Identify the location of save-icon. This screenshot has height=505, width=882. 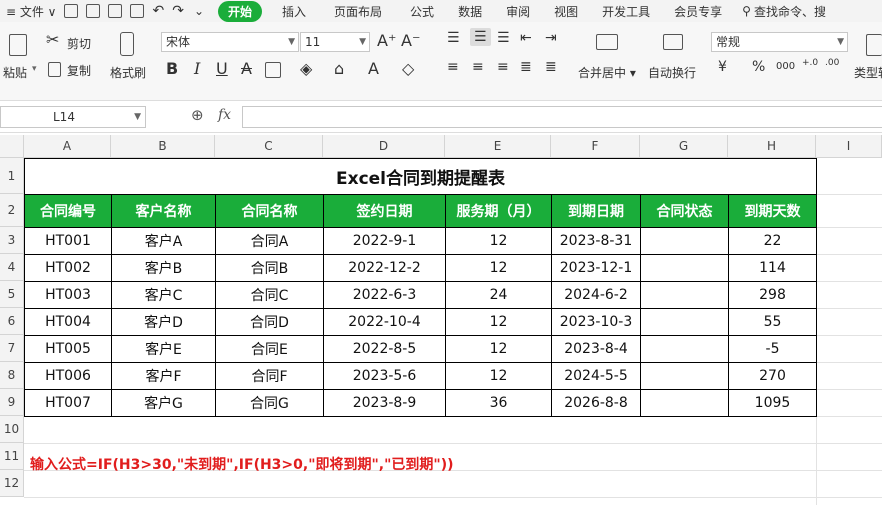
(71, 11).